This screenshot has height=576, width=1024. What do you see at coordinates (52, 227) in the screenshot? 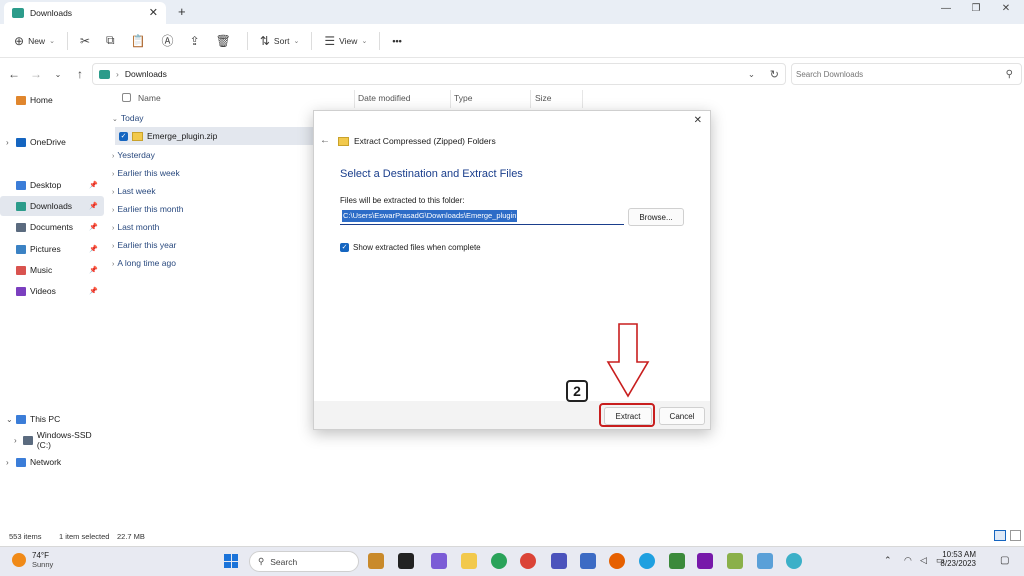
I see `sidebar-item-documents: Documents 📌` at bounding box center [52, 227].